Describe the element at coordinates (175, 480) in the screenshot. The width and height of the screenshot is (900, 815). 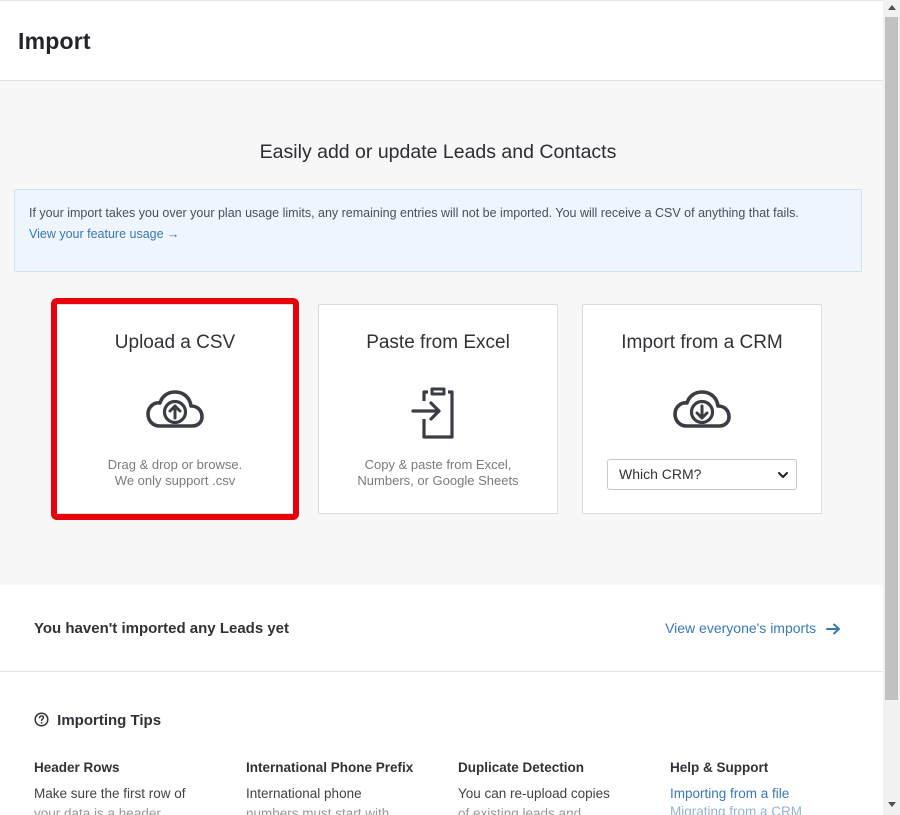
I see `desc-line-2: We only support .csv` at that location.